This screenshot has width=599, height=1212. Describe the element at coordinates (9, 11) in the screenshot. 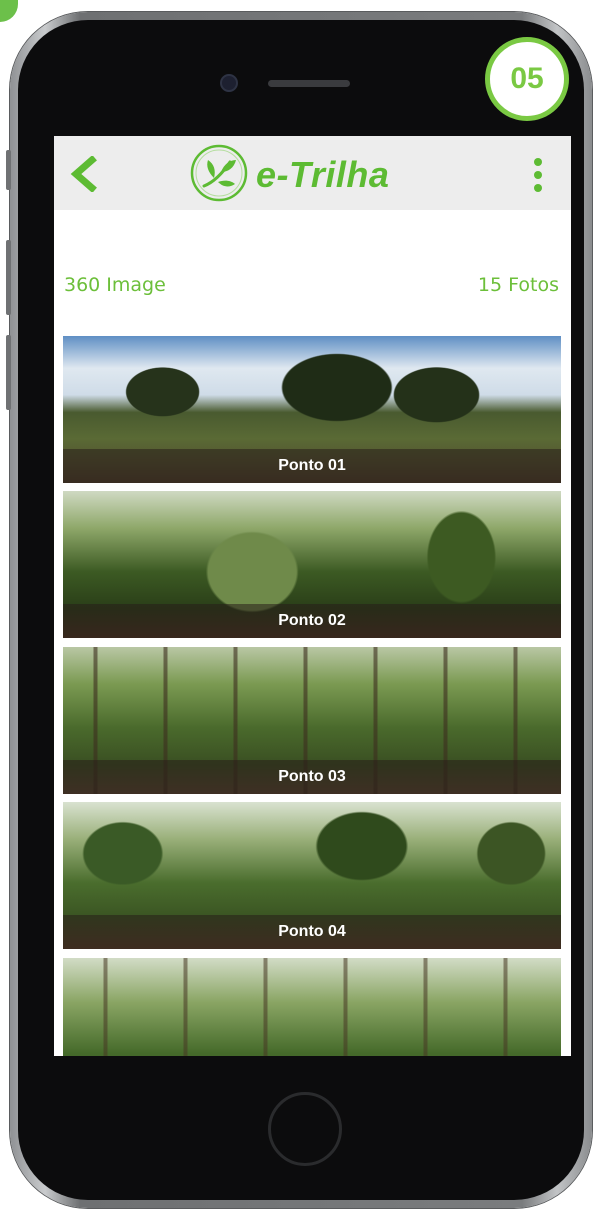

I see `corner-accent` at that location.